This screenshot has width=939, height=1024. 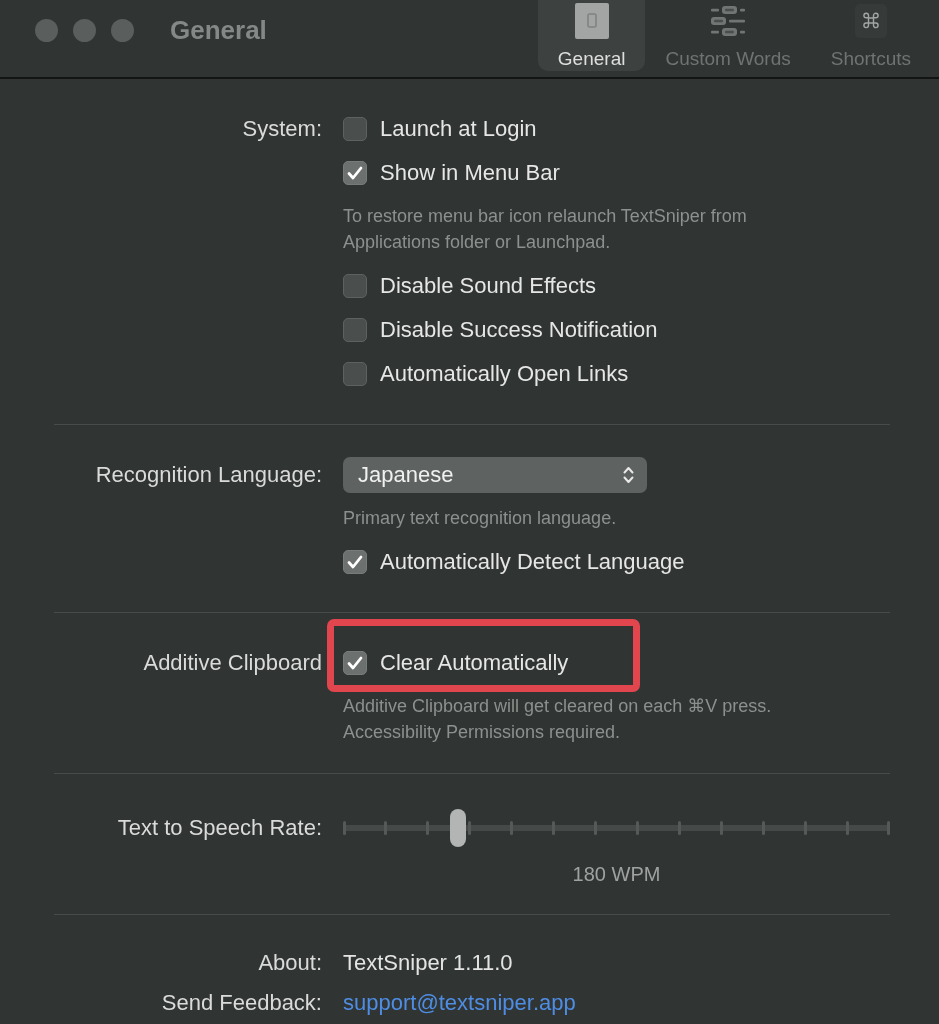 What do you see at coordinates (458, 129) in the screenshot?
I see `checkbox-label: Launch at Login` at bounding box center [458, 129].